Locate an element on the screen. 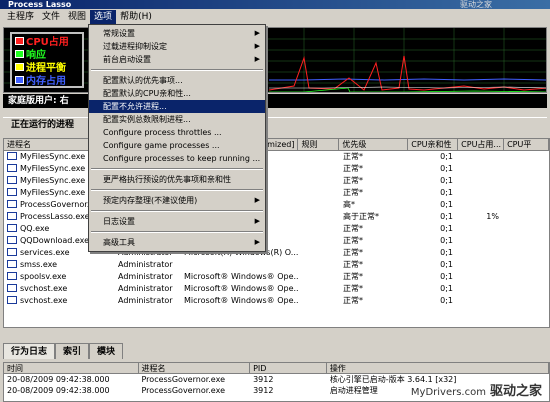 The image size is (550, 402). log-process-cell: ProcessGovernor.exe is located at coordinates (183, 390).